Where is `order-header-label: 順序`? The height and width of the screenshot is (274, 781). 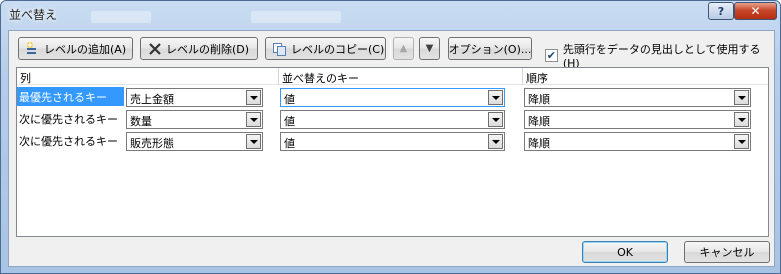 order-header-label: 順序 is located at coordinates (537, 78).